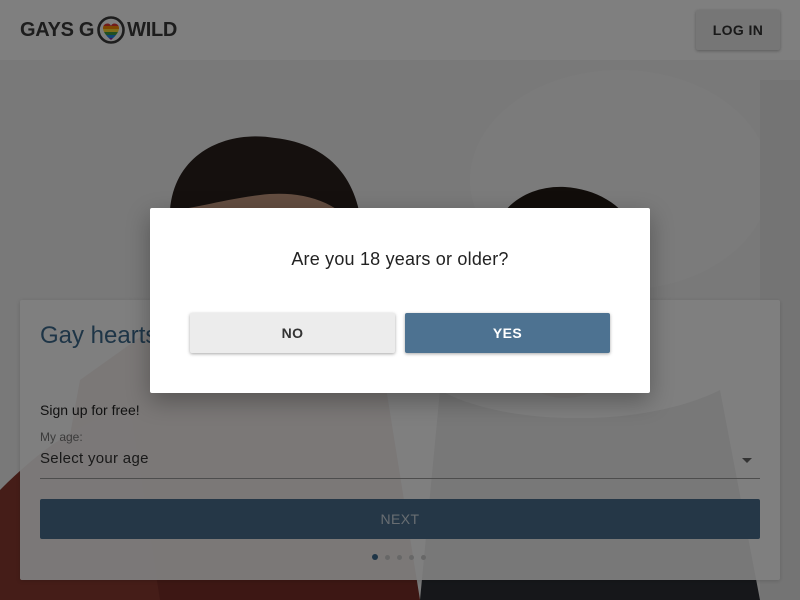 The height and width of the screenshot is (600, 800). I want to click on no-button: NO, so click(292, 333).